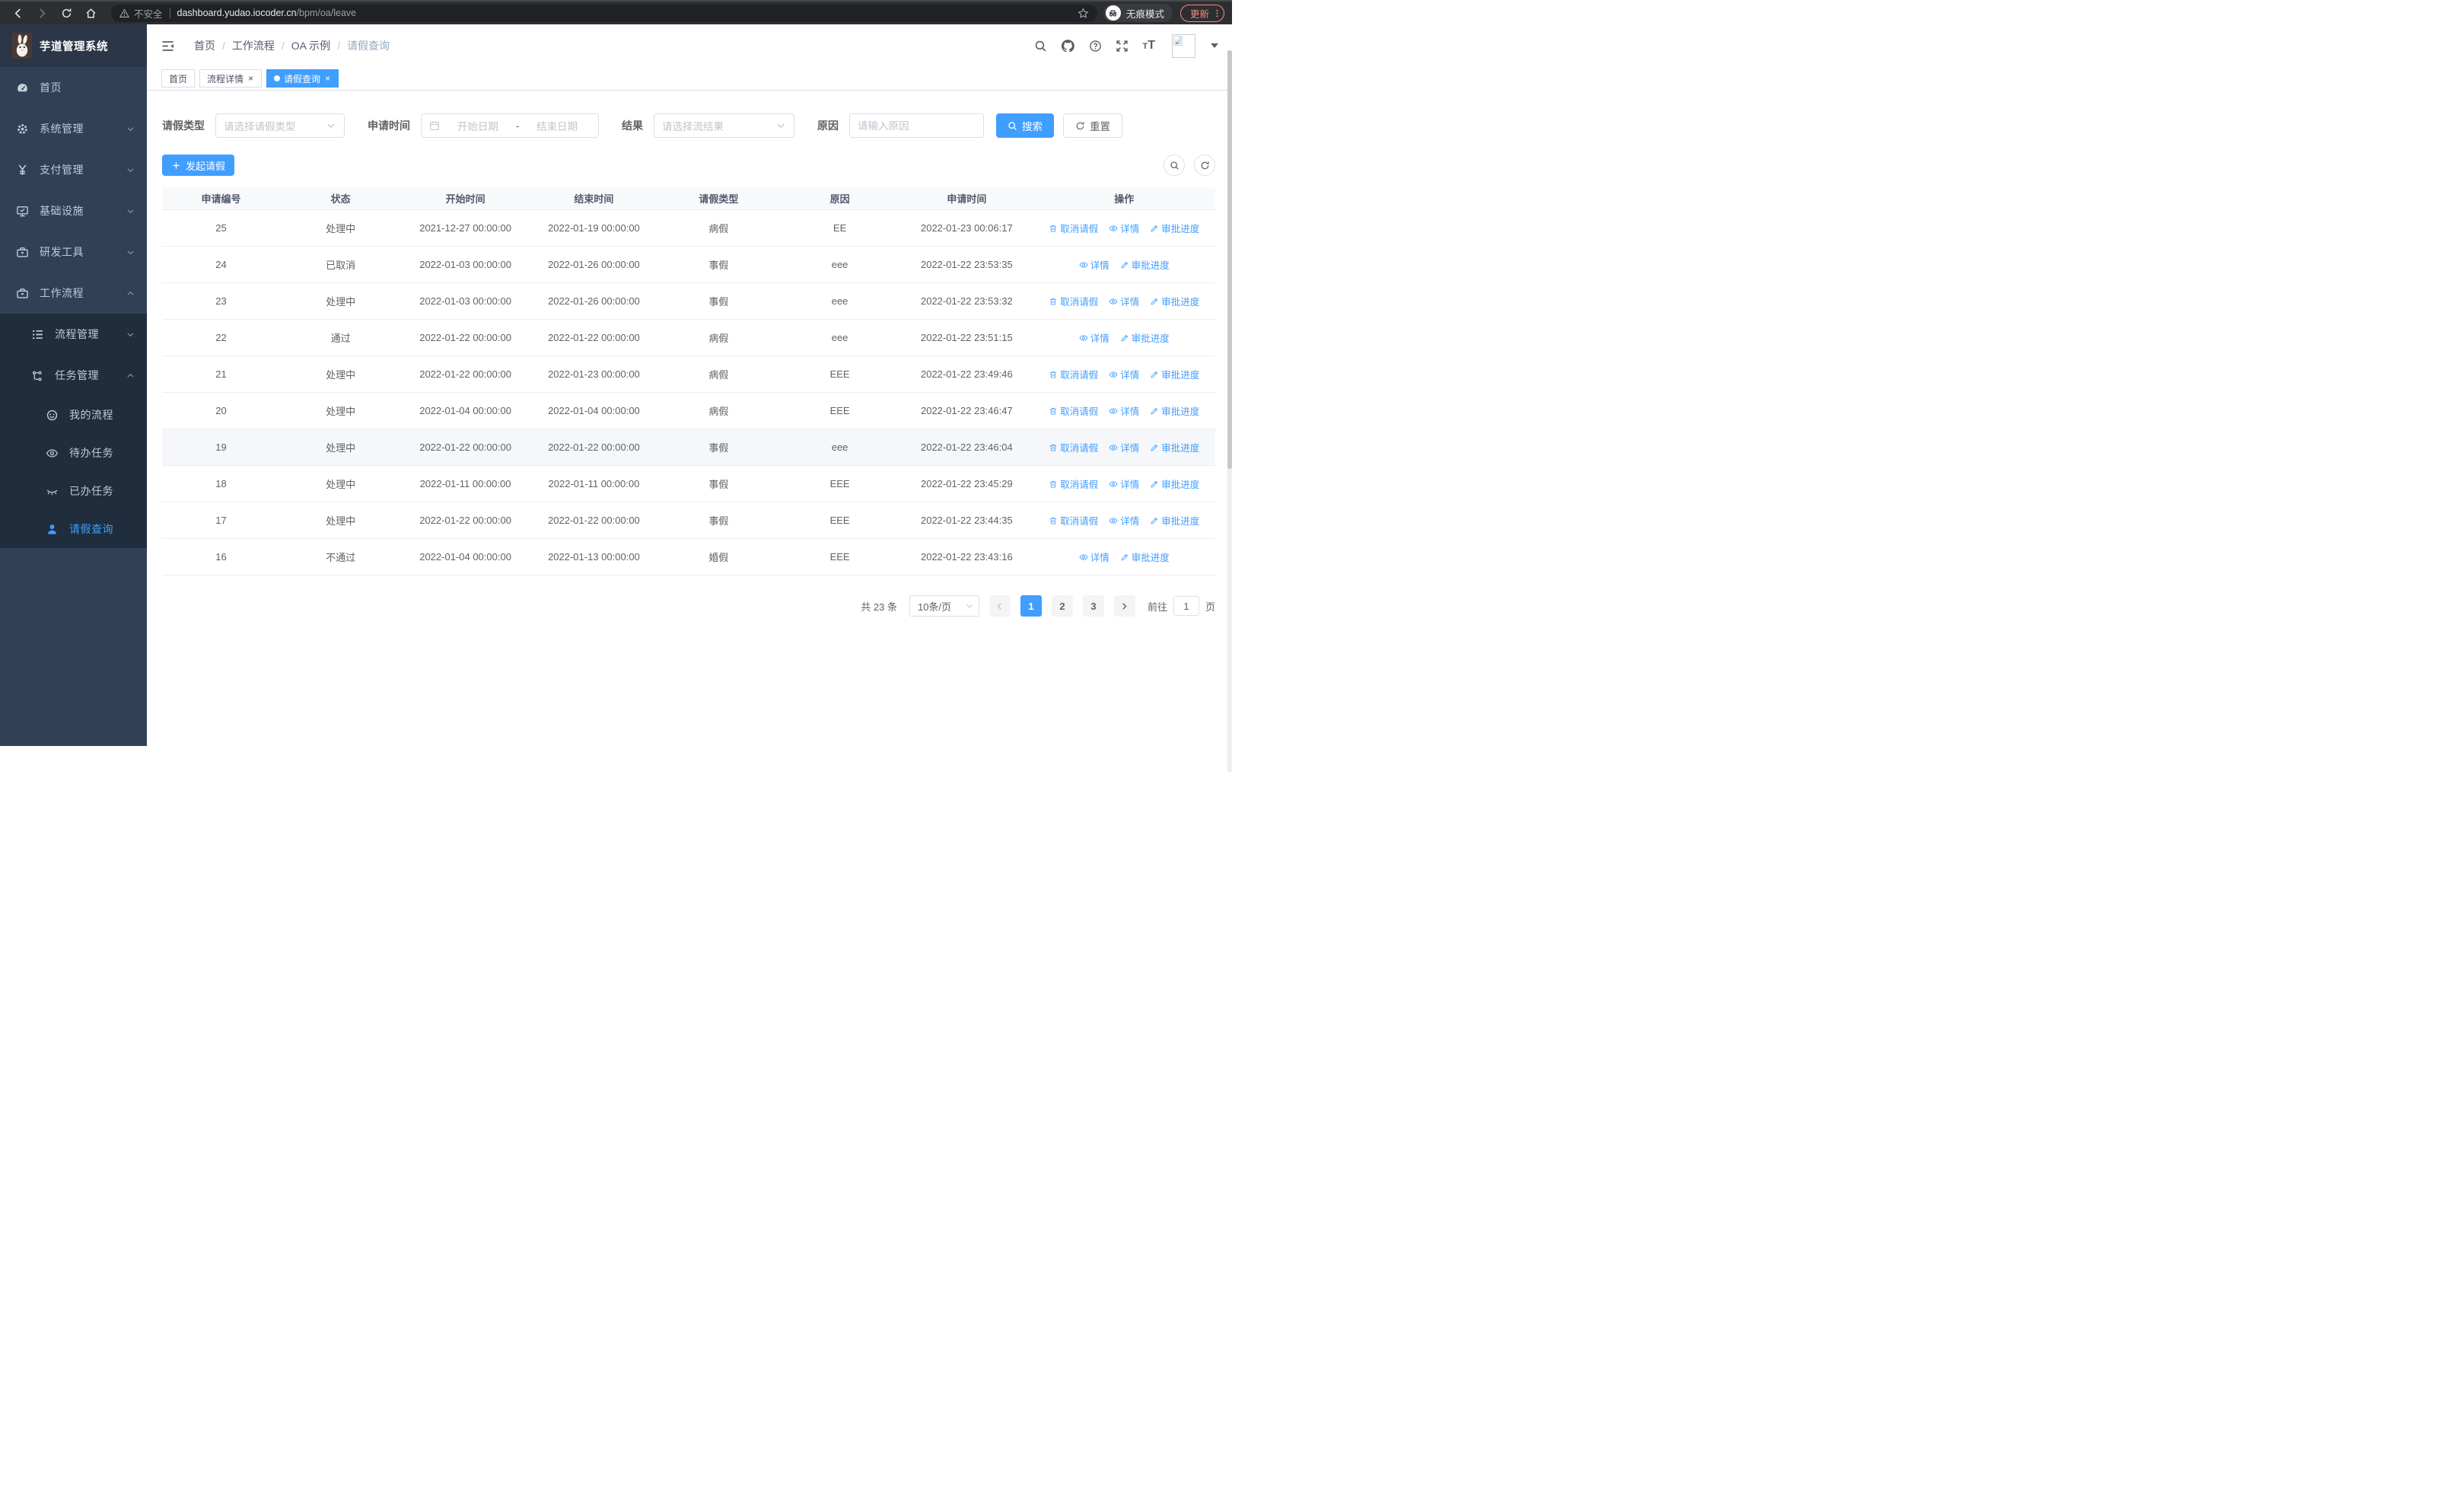 Image resolution: width=2464 pixels, height=1495 pixels. Describe the element at coordinates (130, 376) in the screenshot. I see `chevron-up-icon` at that location.